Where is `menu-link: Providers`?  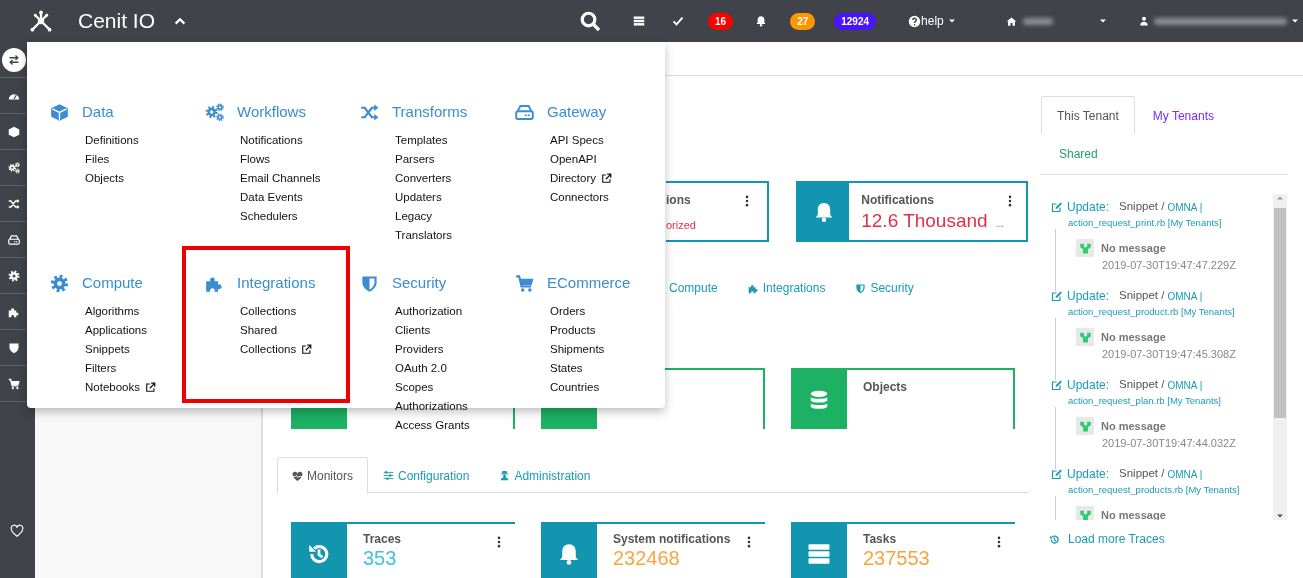
menu-link: Providers is located at coordinates (419, 349).